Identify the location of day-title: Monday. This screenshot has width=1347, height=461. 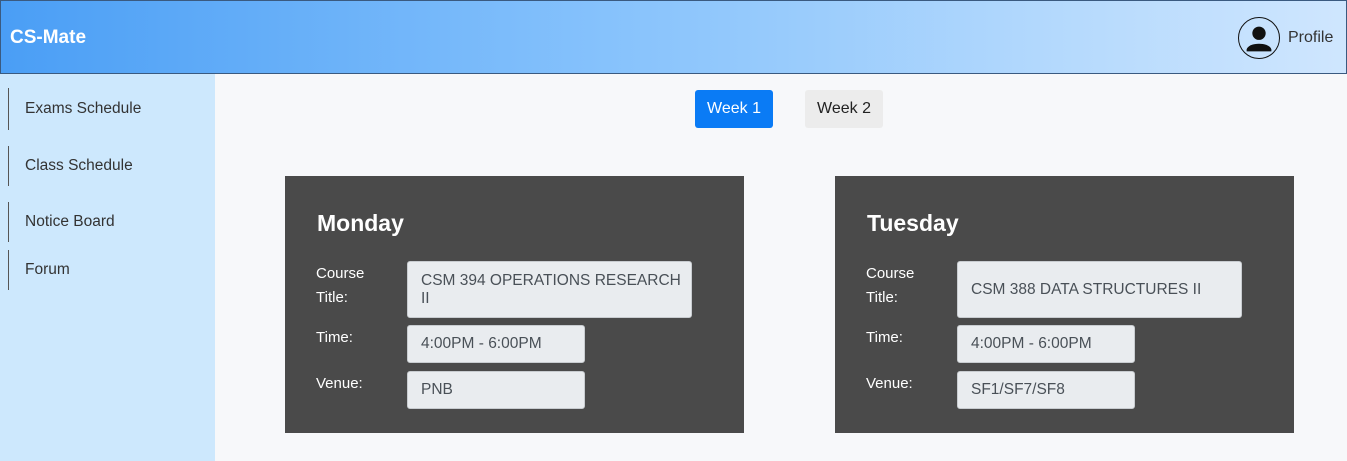
(360, 223).